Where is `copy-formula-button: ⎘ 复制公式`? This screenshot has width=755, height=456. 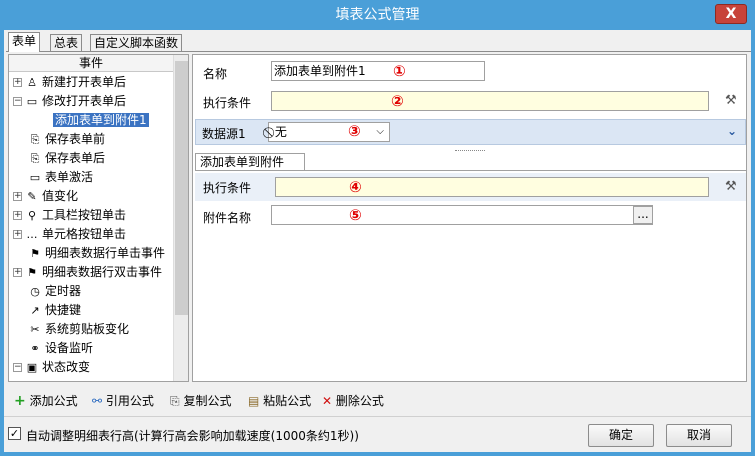 copy-formula-button: ⎘ 复制公式 is located at coordinates (200, 400).